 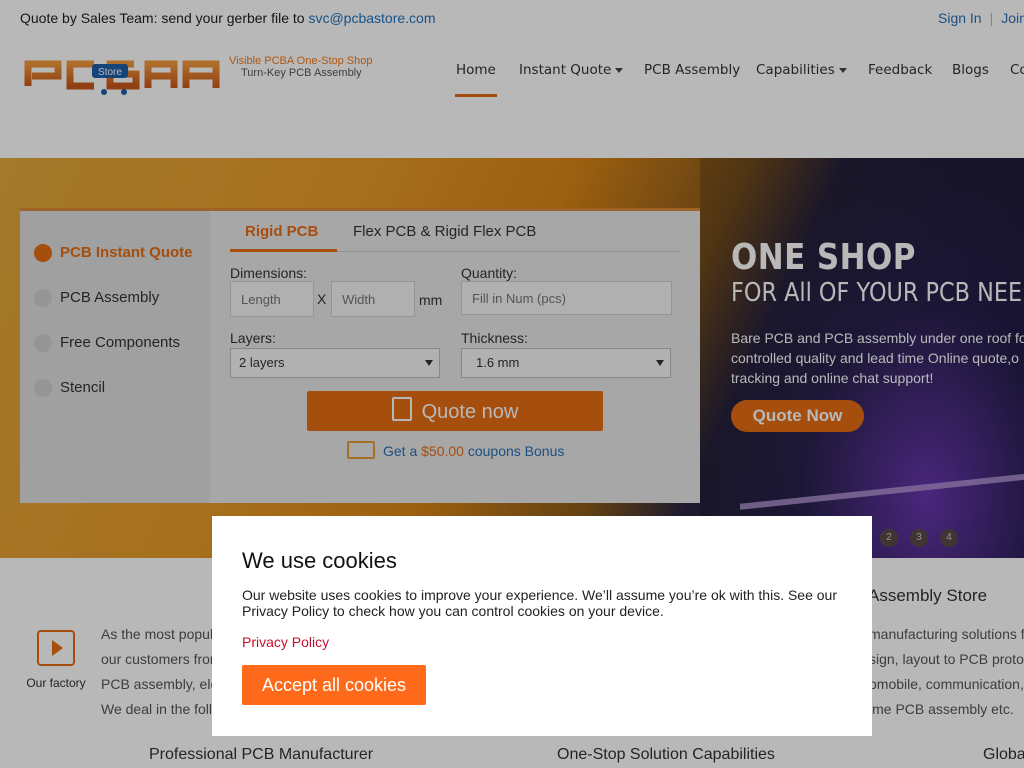 I want to click on accept-all-cookies-button: Accept all cookies, so click(x=334, y=685).